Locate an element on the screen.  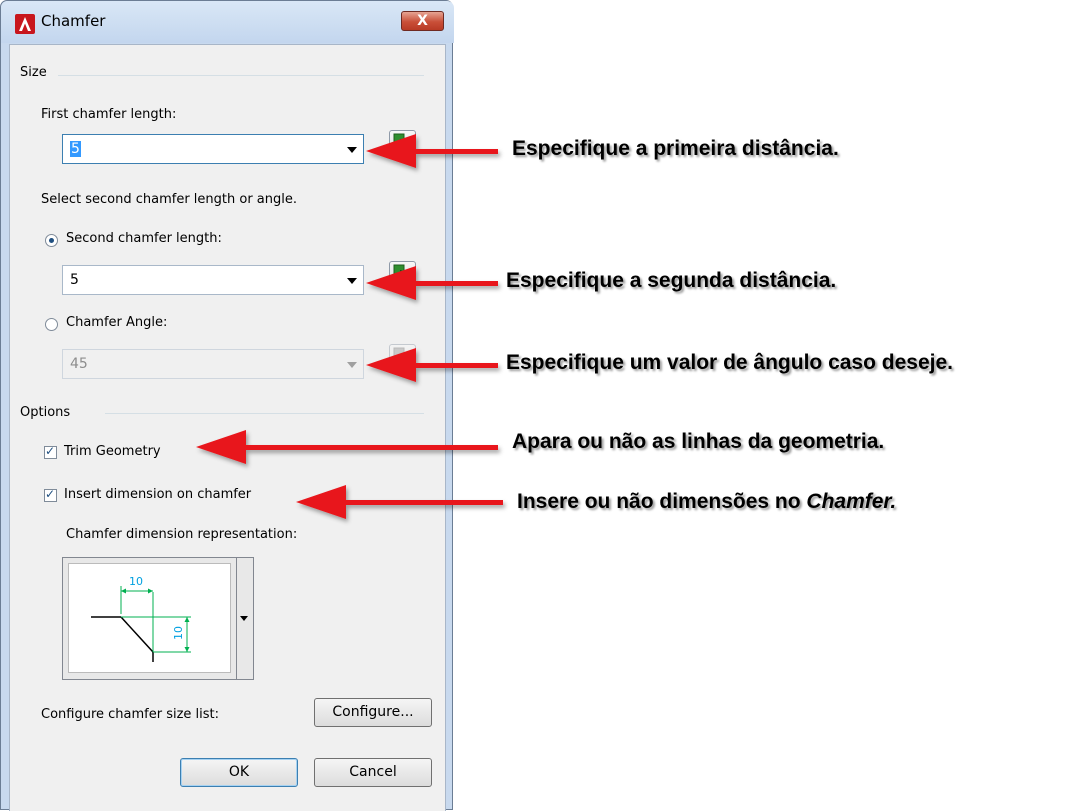
arrow-trim is located at coordinates (347, 447).